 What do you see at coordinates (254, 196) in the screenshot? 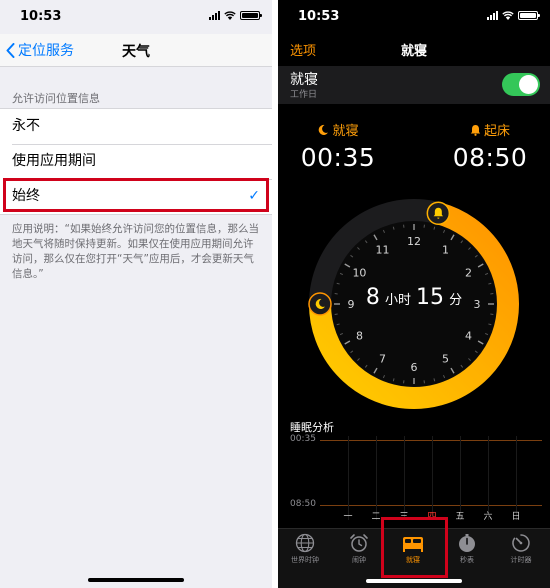
I see `checkmark-icon: ✓` at bounding box center [254, 196].